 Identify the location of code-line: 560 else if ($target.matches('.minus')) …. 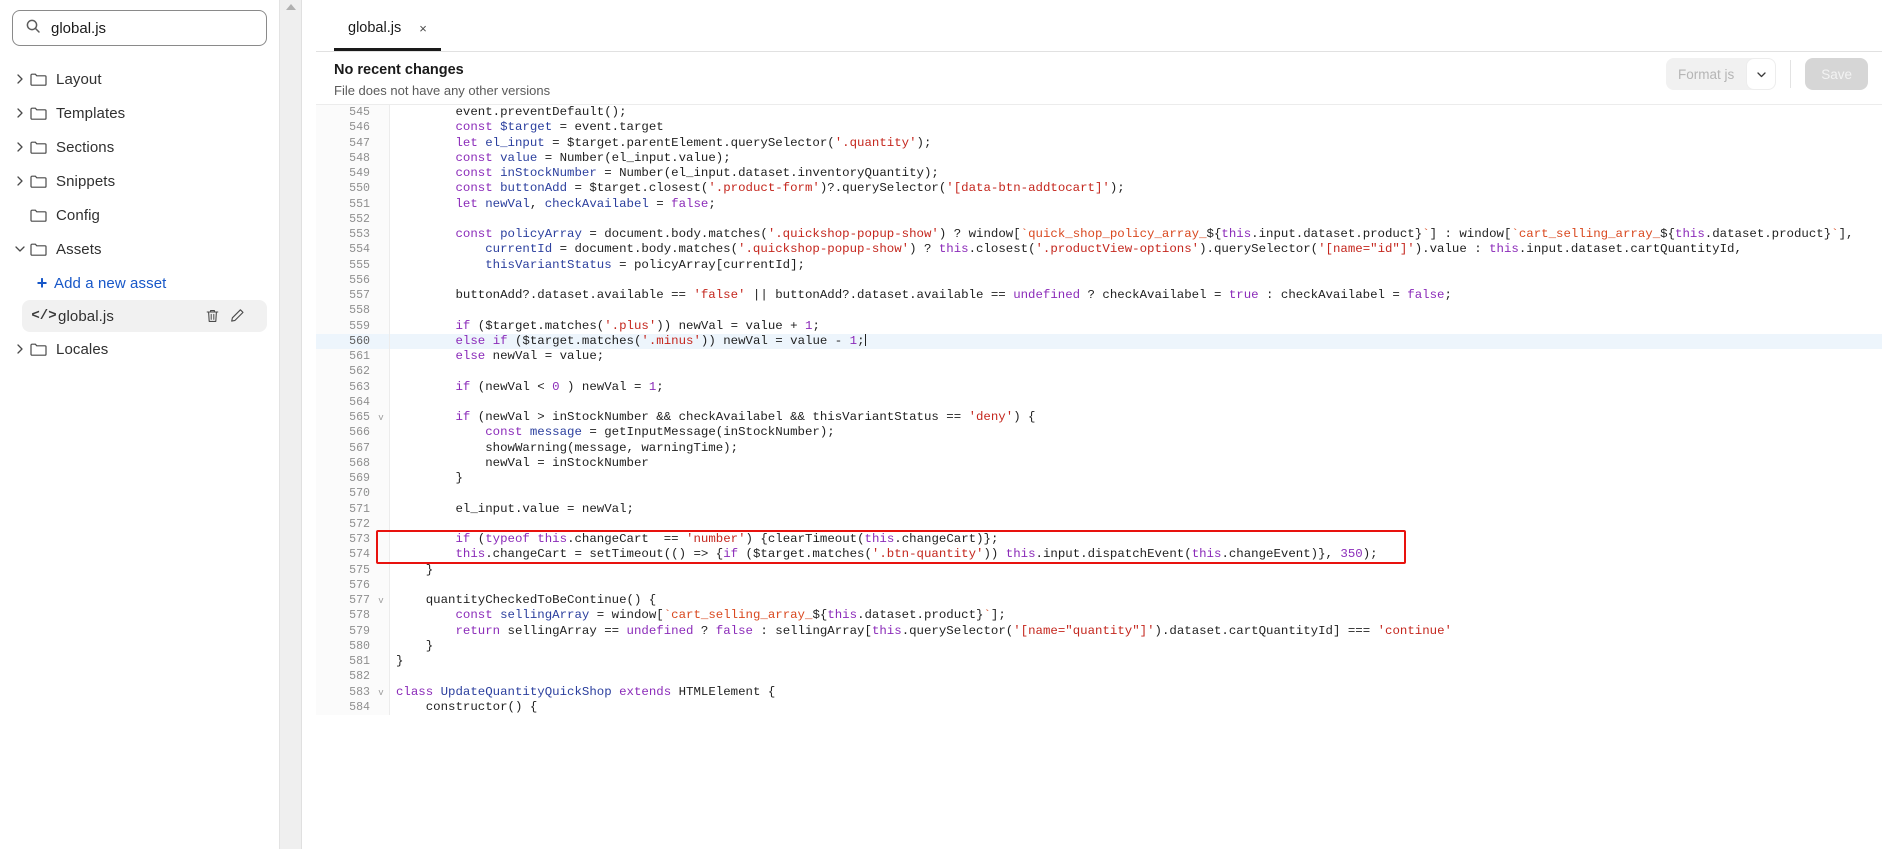
(1099, 341).